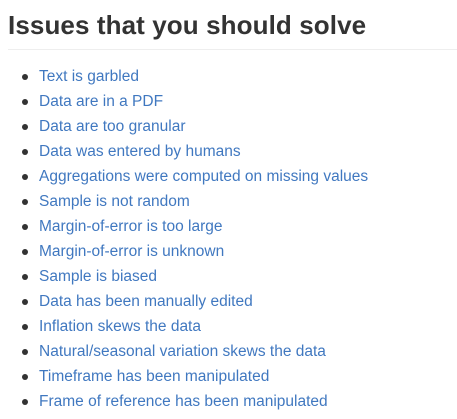 Image resolution: width=457 pixels, height=419 pixels. I want to click on list-item: Data has been manually edited, so click(232, 304).